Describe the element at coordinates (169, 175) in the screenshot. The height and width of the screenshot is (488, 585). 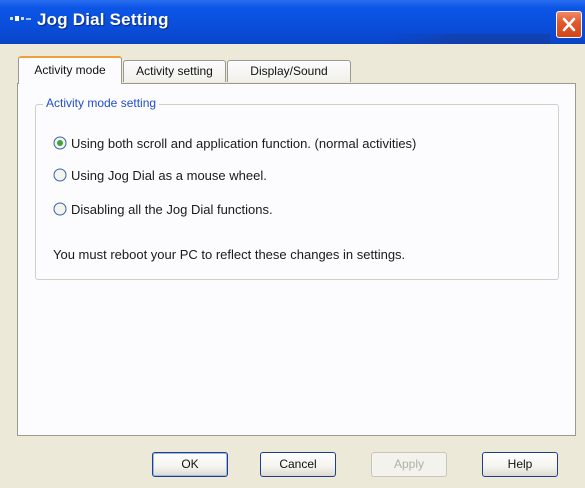
I see `option-label: Using Jog Dial as a mouse wheel.` at that location.